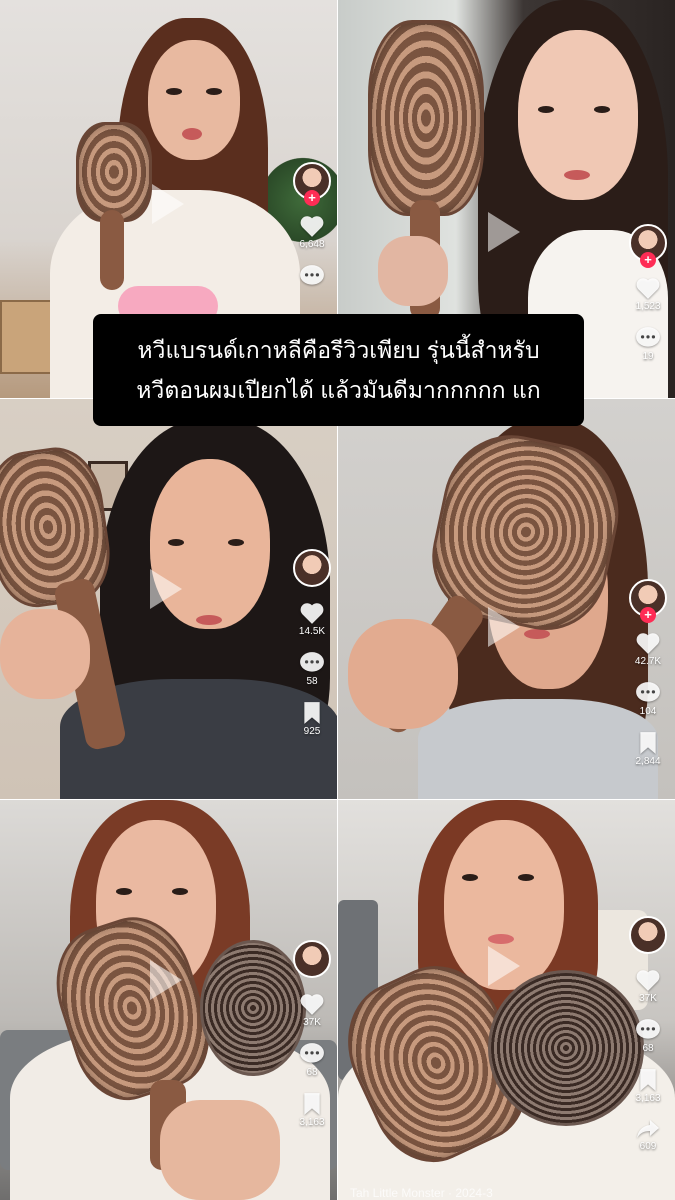 The image size is (675, 1200). I want to click on action-rail: + 1,523 19, so click(648, 293).